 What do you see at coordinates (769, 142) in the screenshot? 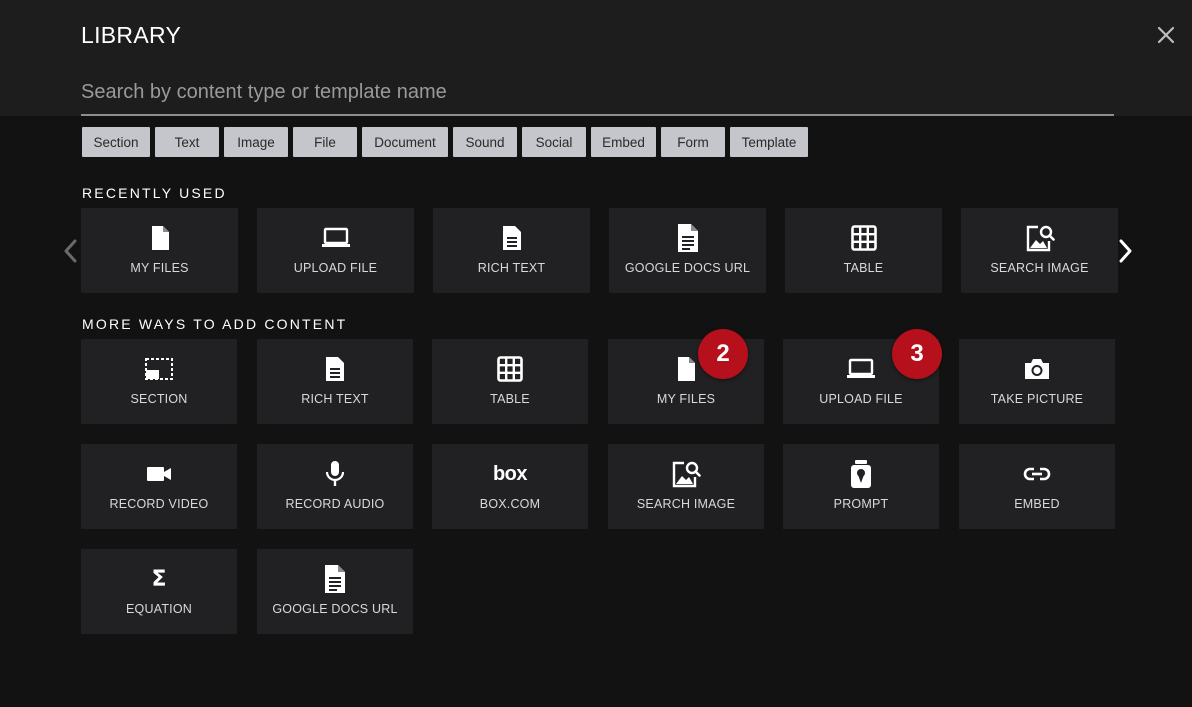
I see `filter-chip-template: Template` at bounding box center [769, 142].